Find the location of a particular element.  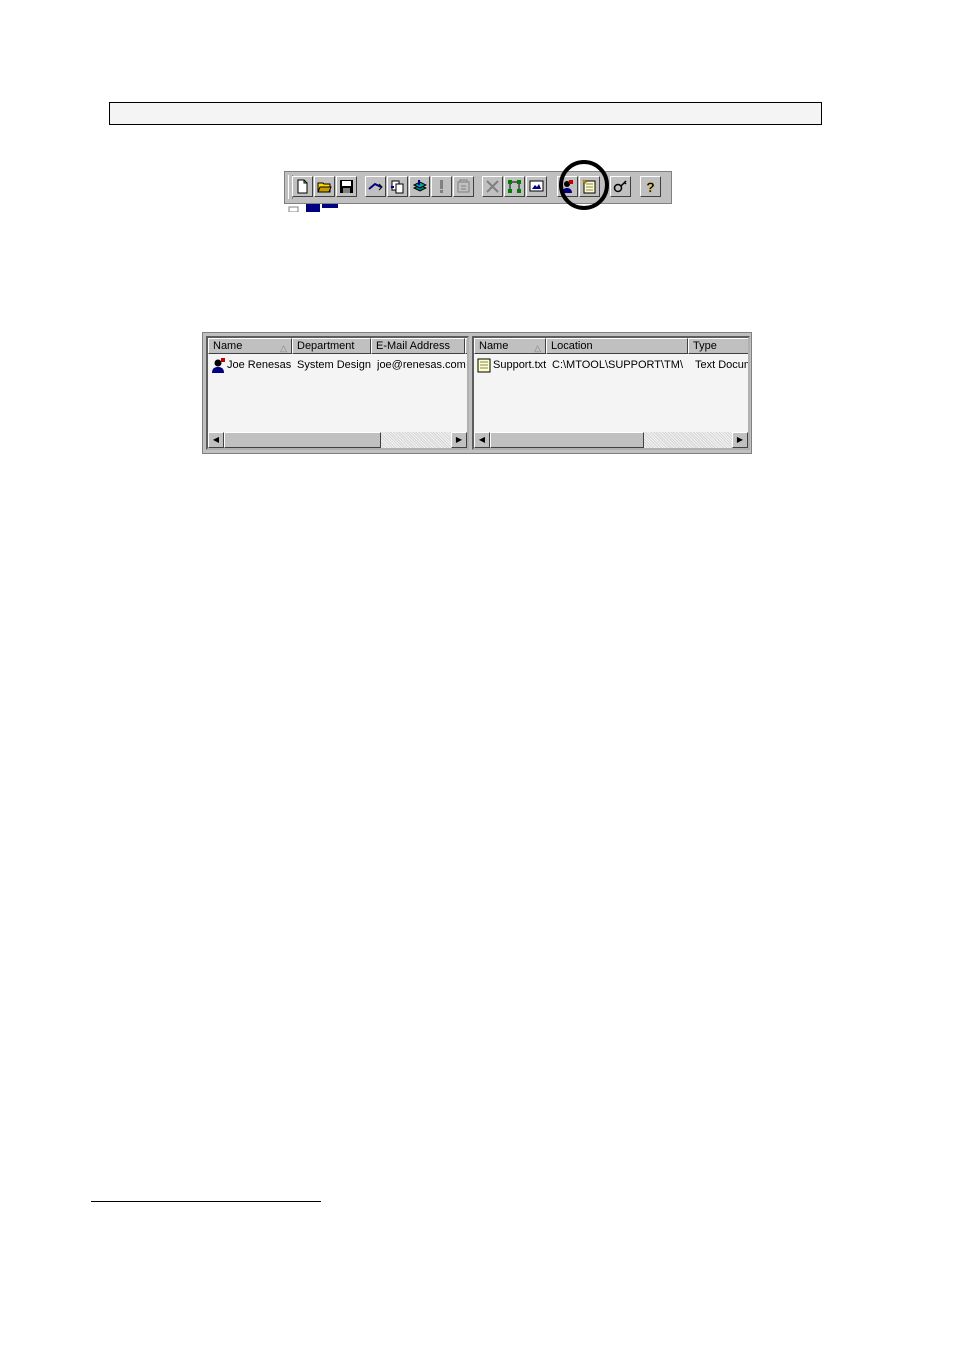

open-folder-icon is located at coordinates (324, 187).